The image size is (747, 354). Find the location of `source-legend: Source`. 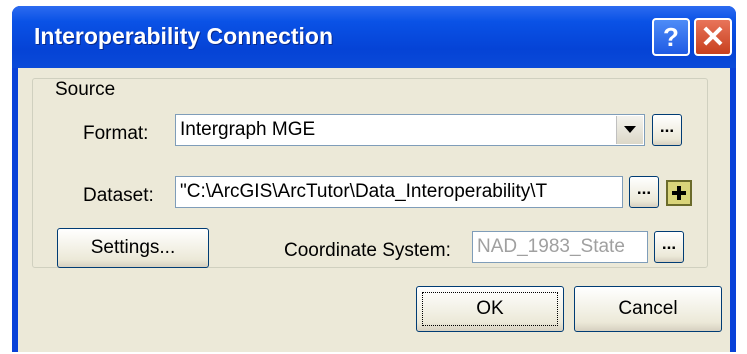

source-legend: Source is located at coordinates (85, 90).